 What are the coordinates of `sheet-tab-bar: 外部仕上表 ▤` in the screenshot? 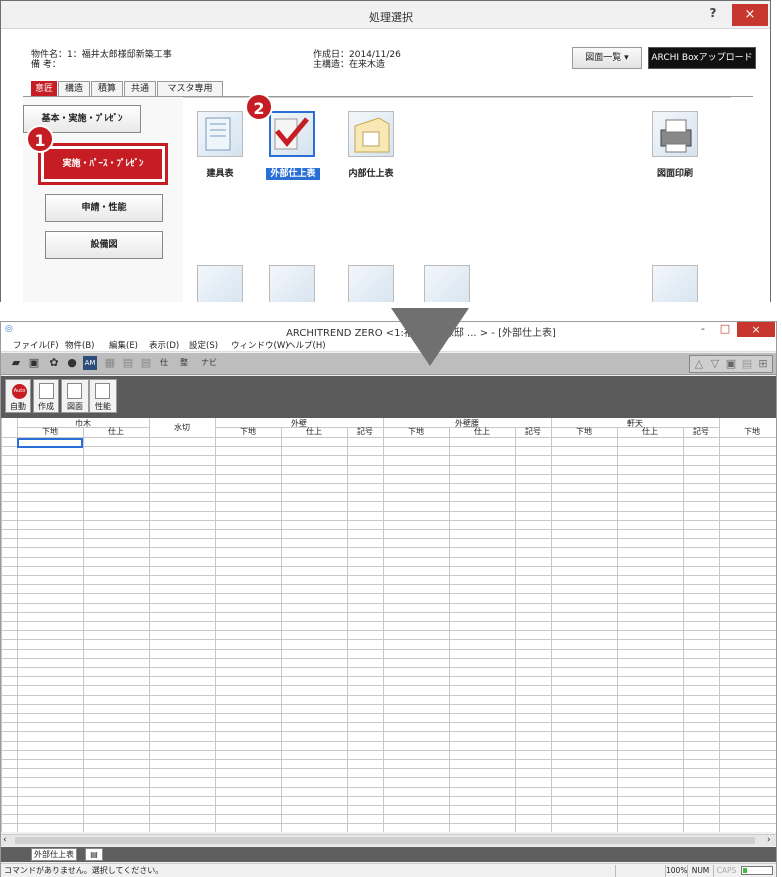 It's located at (388, 854).